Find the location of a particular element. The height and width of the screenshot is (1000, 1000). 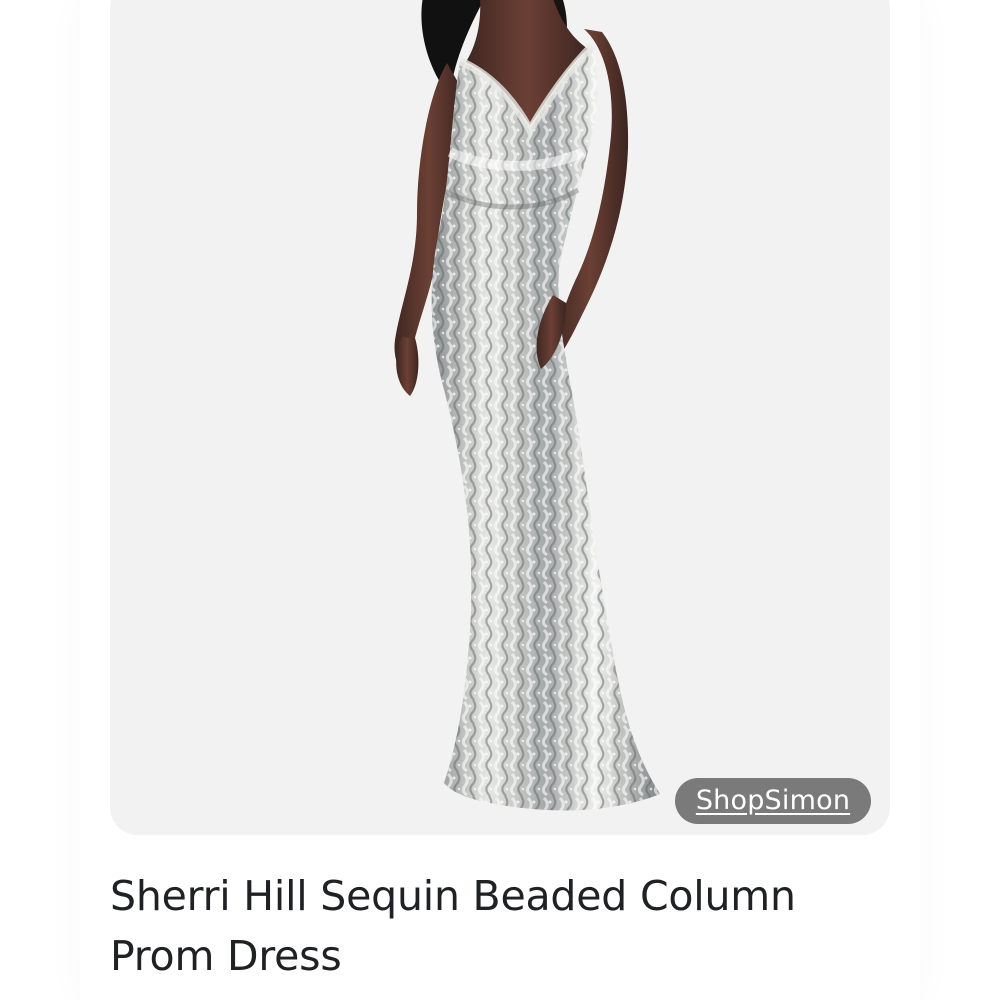

source-link-chip: ShopSimon is located at coordinates (773, 801).